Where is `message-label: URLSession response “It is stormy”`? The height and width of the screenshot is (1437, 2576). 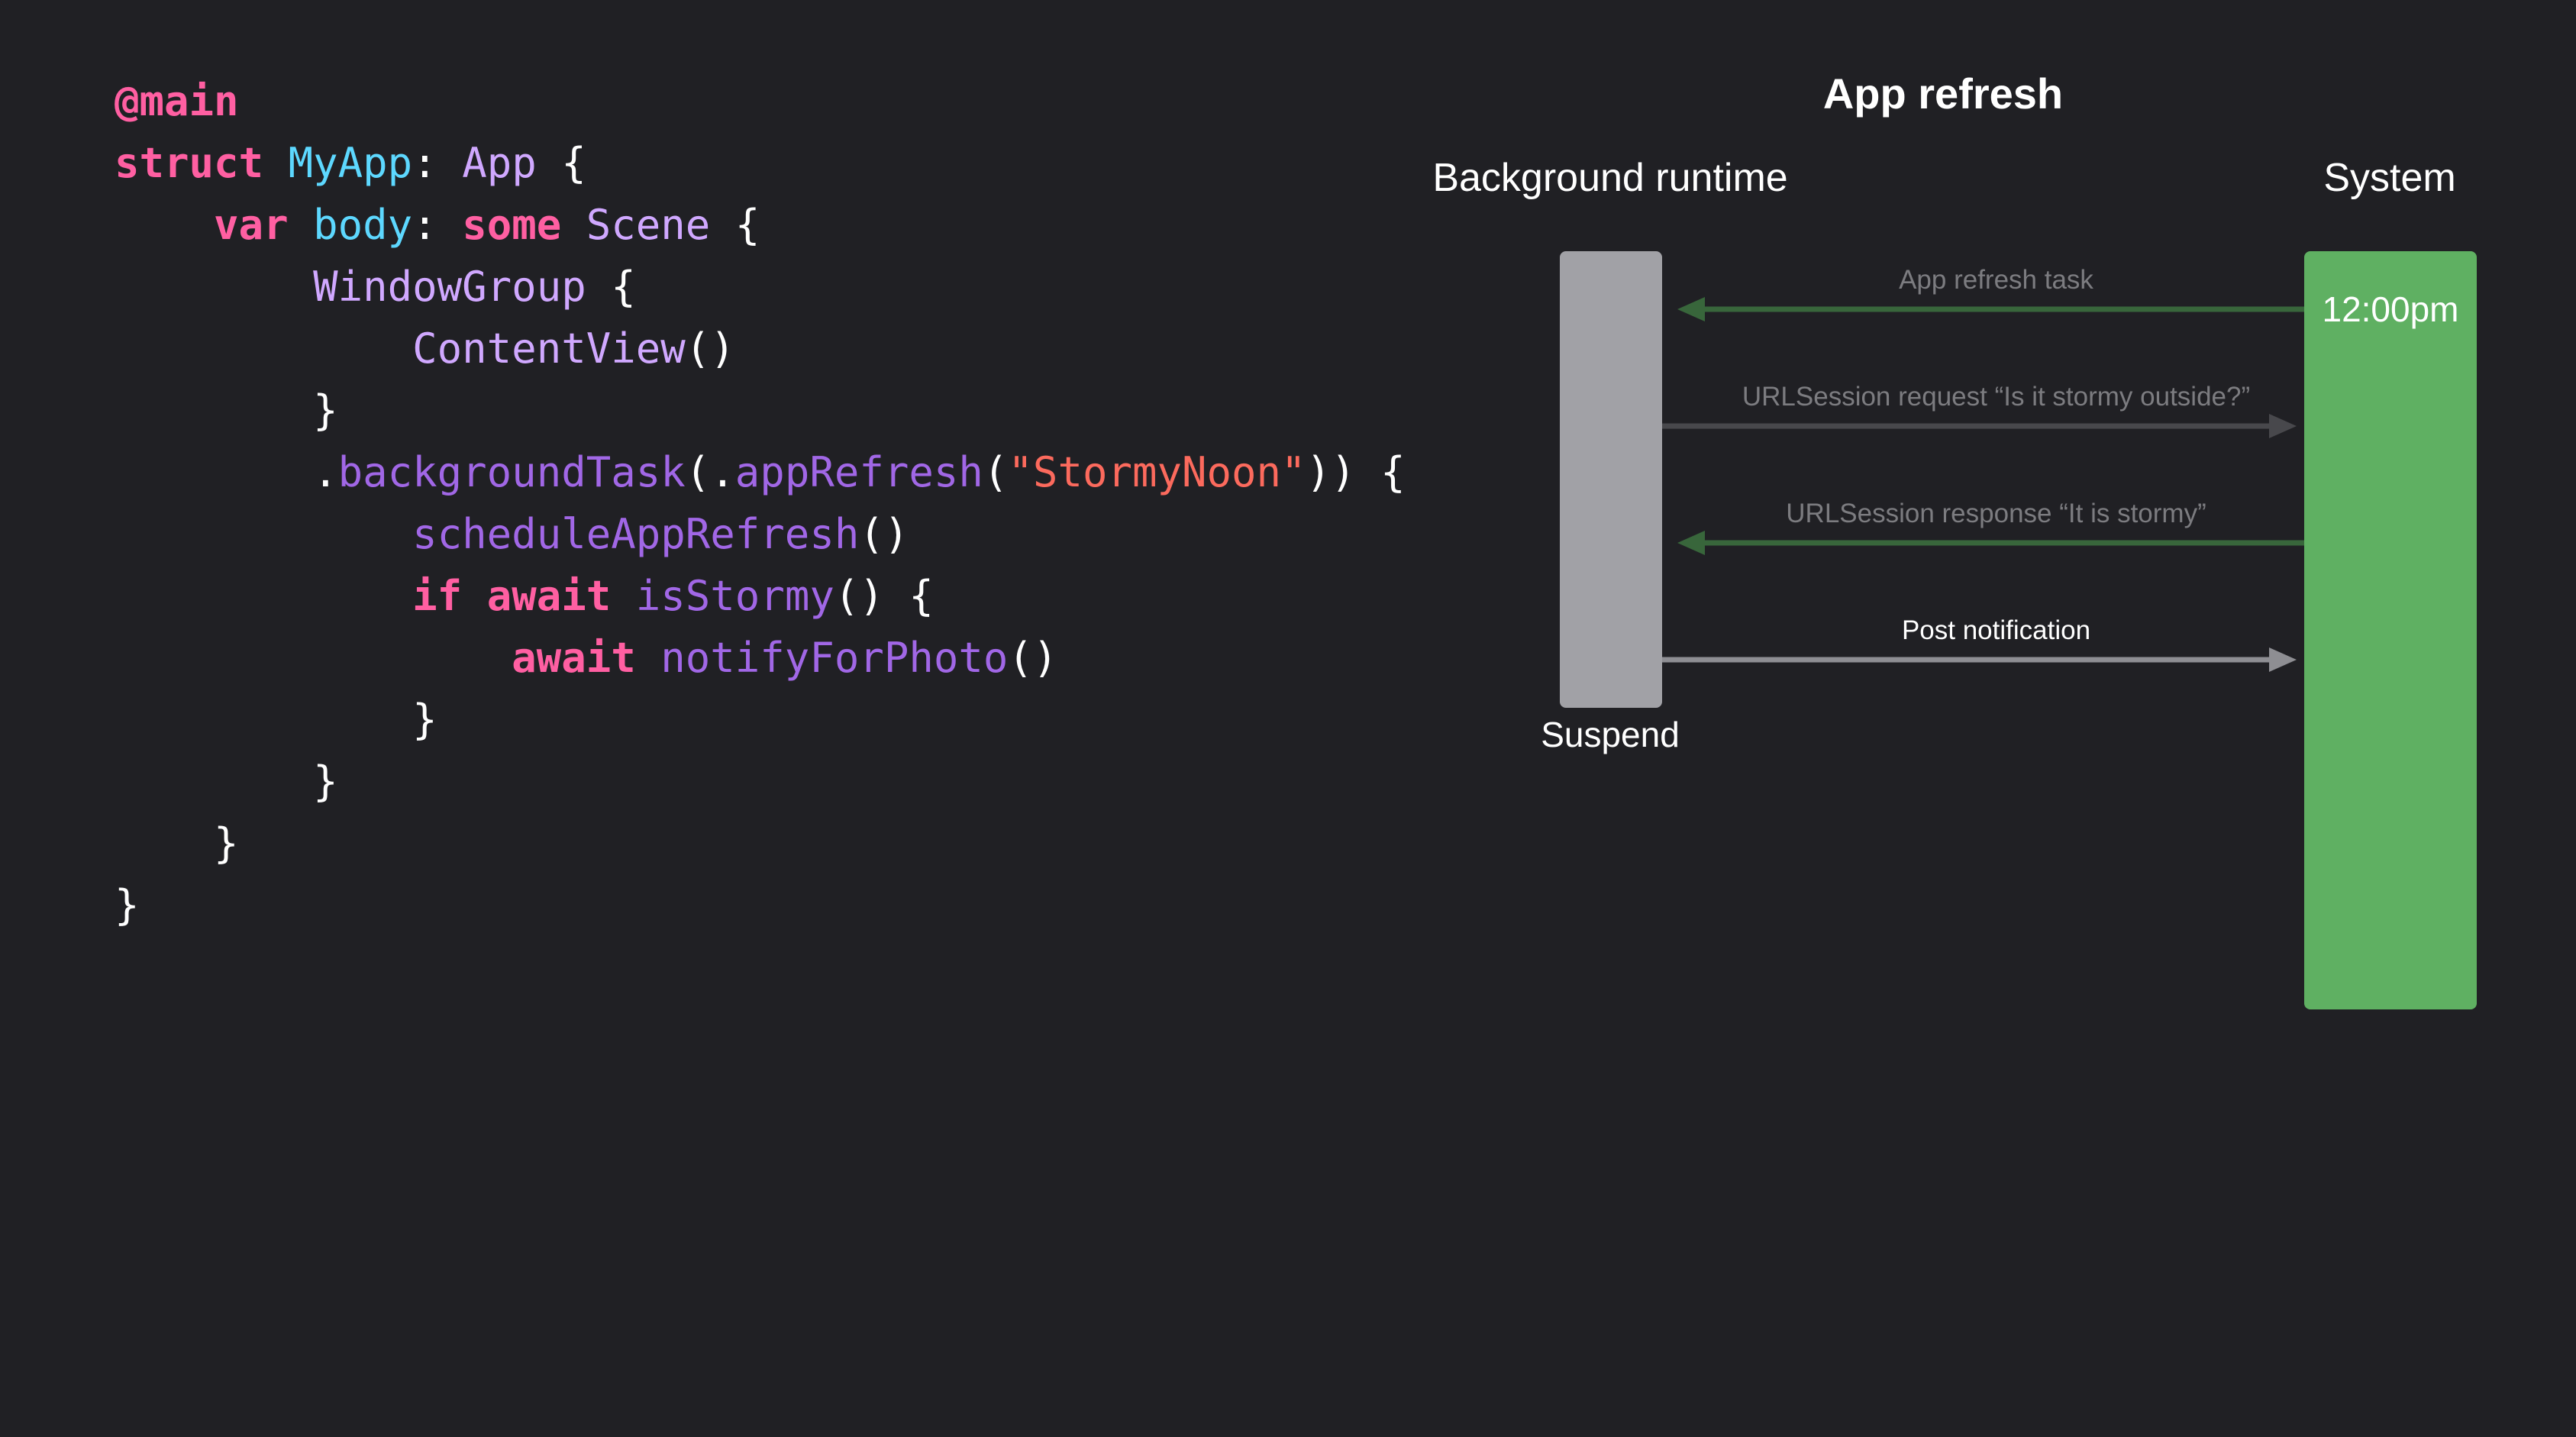 message-label: URLSession response “It is stormy” is located at coordinates (1996, 513).